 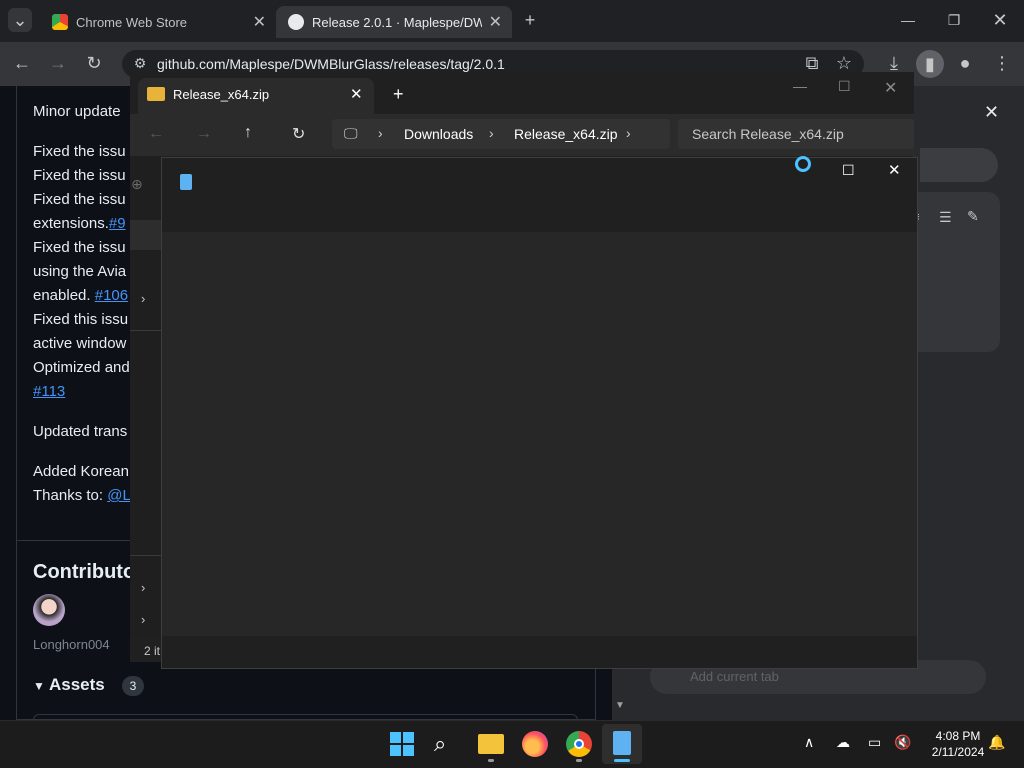 I want to click on side-panel-icon: ▮, so click(x=930, y=64).